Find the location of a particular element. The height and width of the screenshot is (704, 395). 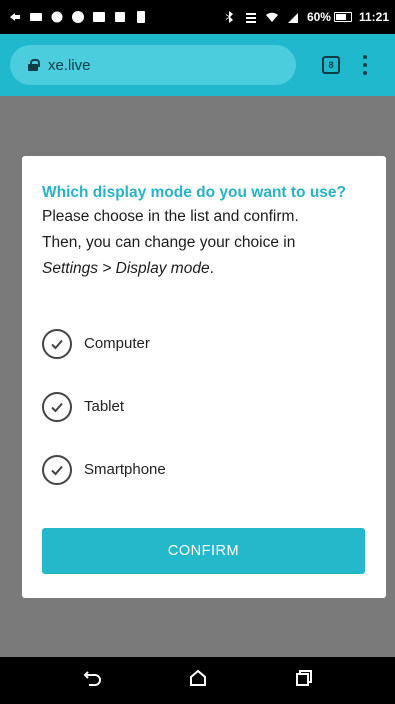

nfc-icon is located at coordinates (251, 17).